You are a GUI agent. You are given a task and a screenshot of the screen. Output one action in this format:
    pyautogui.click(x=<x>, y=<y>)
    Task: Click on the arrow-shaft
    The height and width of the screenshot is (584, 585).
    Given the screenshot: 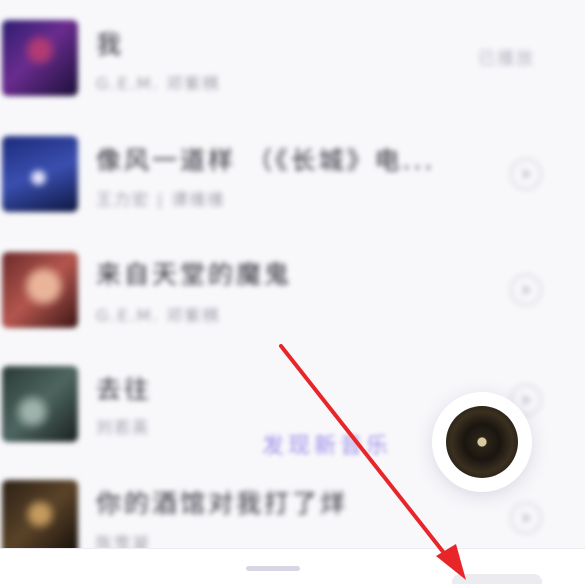 What is the action you would take?
    pyautogui.click(x=364, y=452)
    